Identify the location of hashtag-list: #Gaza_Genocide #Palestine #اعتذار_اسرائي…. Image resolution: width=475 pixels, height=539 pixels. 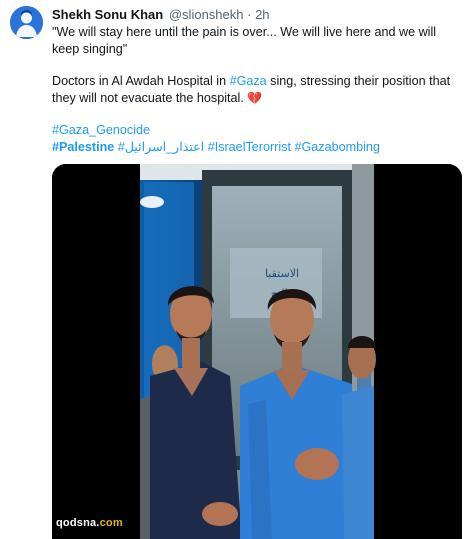
(257, 138).